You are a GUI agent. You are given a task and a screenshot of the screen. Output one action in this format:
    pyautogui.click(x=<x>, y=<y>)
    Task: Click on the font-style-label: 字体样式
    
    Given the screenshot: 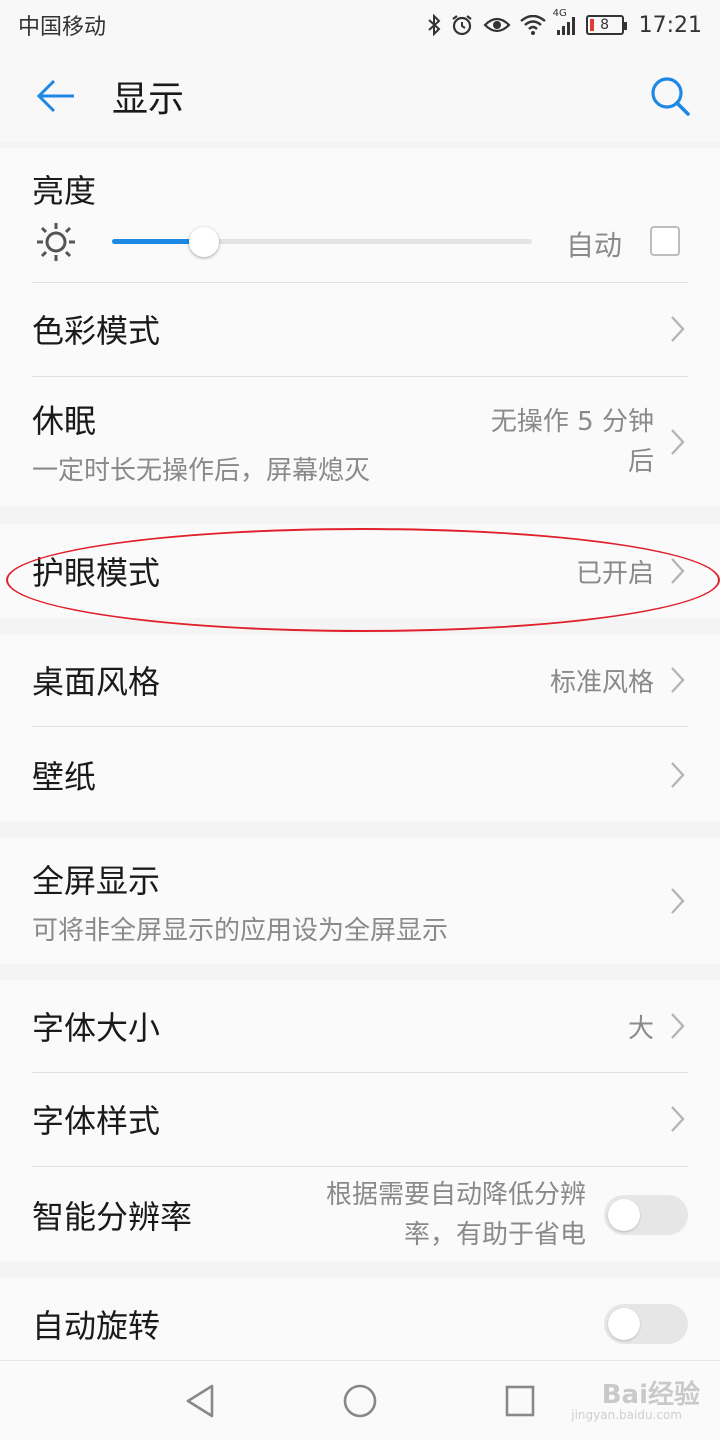 What is the action you would take?
    pyautogui.click(x=96, y=1121)
    